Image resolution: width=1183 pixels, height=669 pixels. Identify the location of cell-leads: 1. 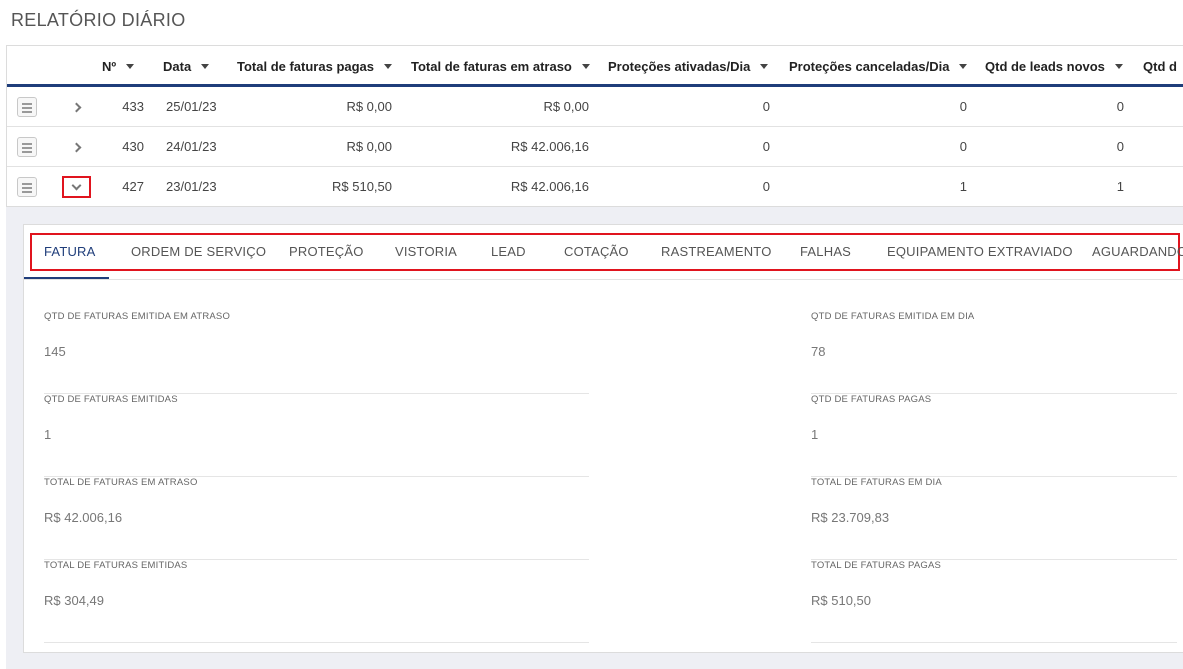
(1120, 186).